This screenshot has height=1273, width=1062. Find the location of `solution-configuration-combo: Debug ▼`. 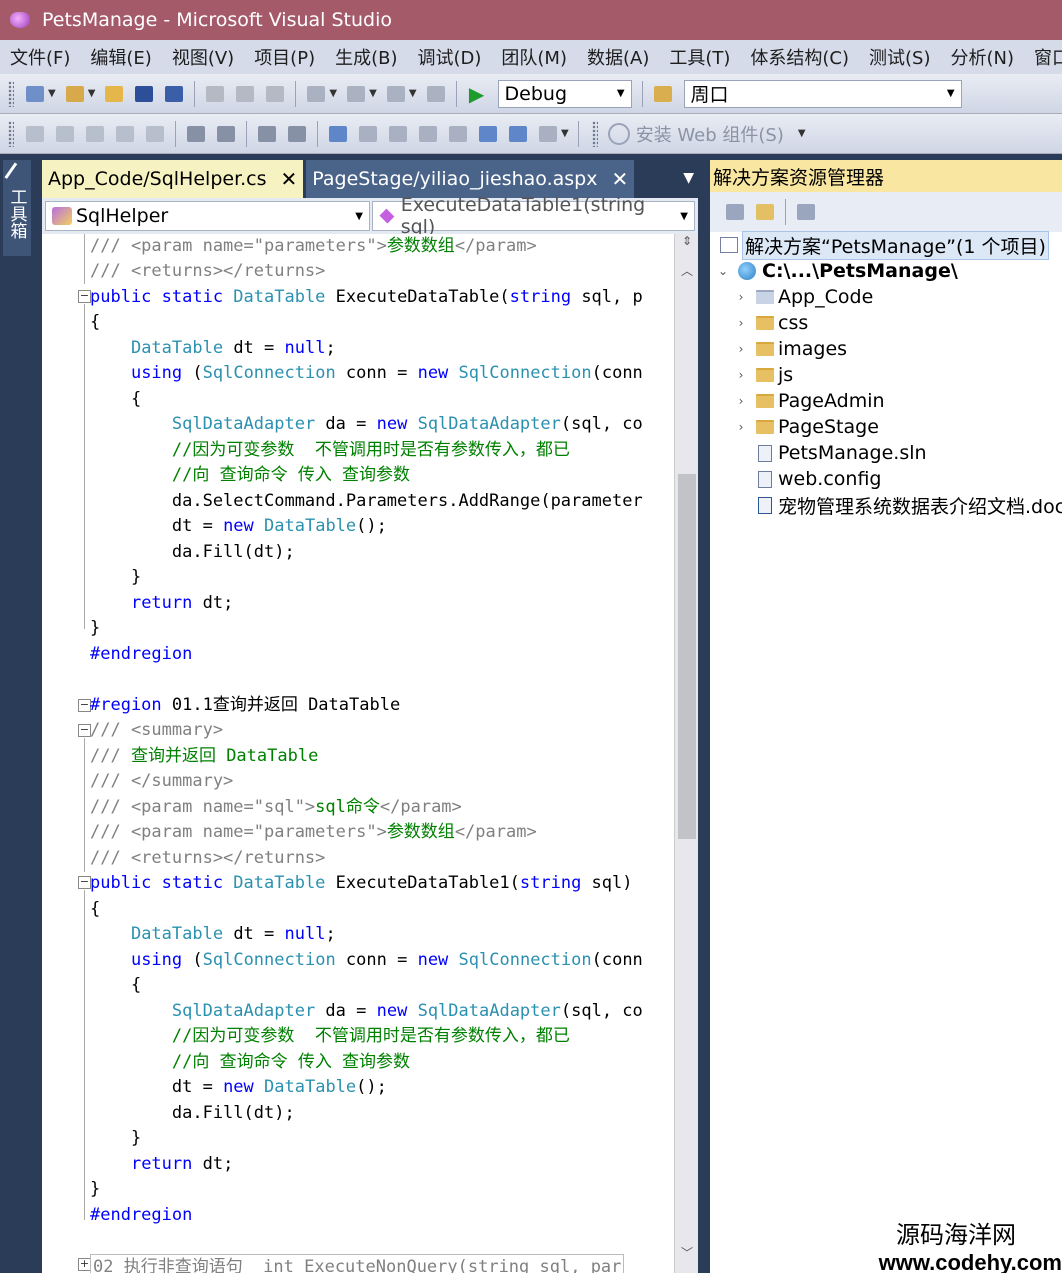

solution-configuration-combo: Debug ▼ is located at coordinates (564, 93).